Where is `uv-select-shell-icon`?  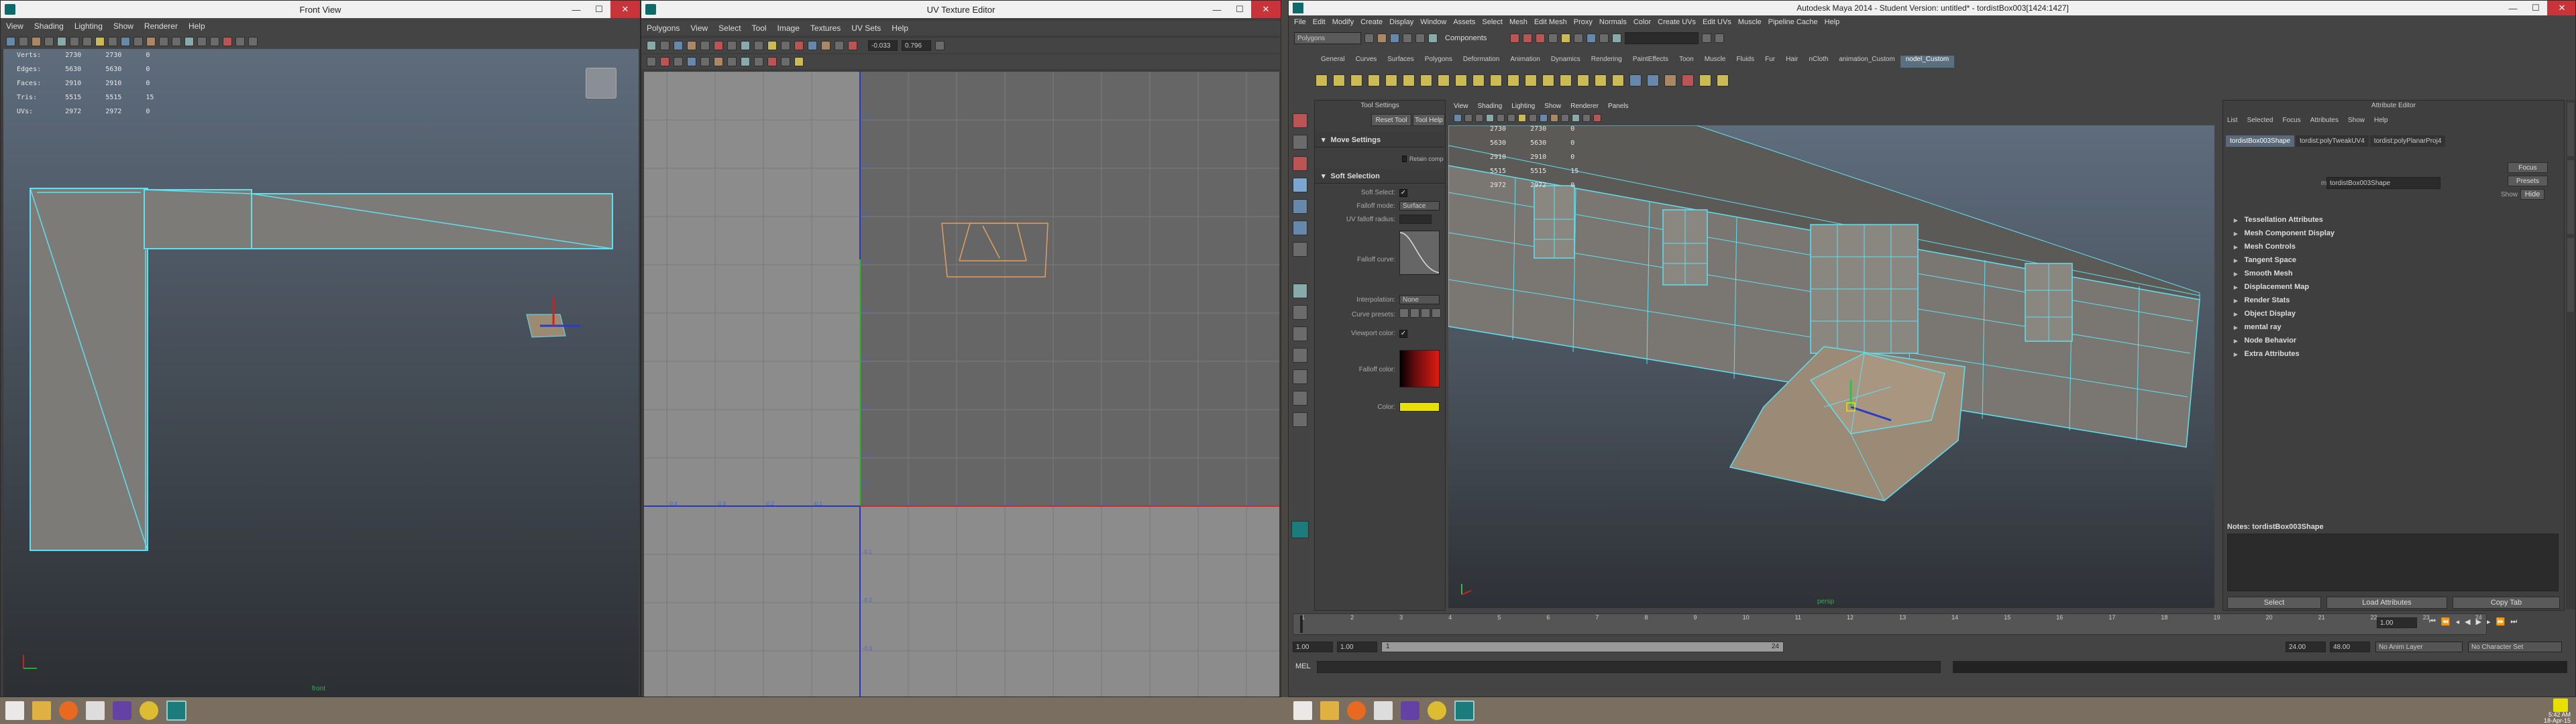
uv-select-shell-icon is located at coordinates (758, 45).